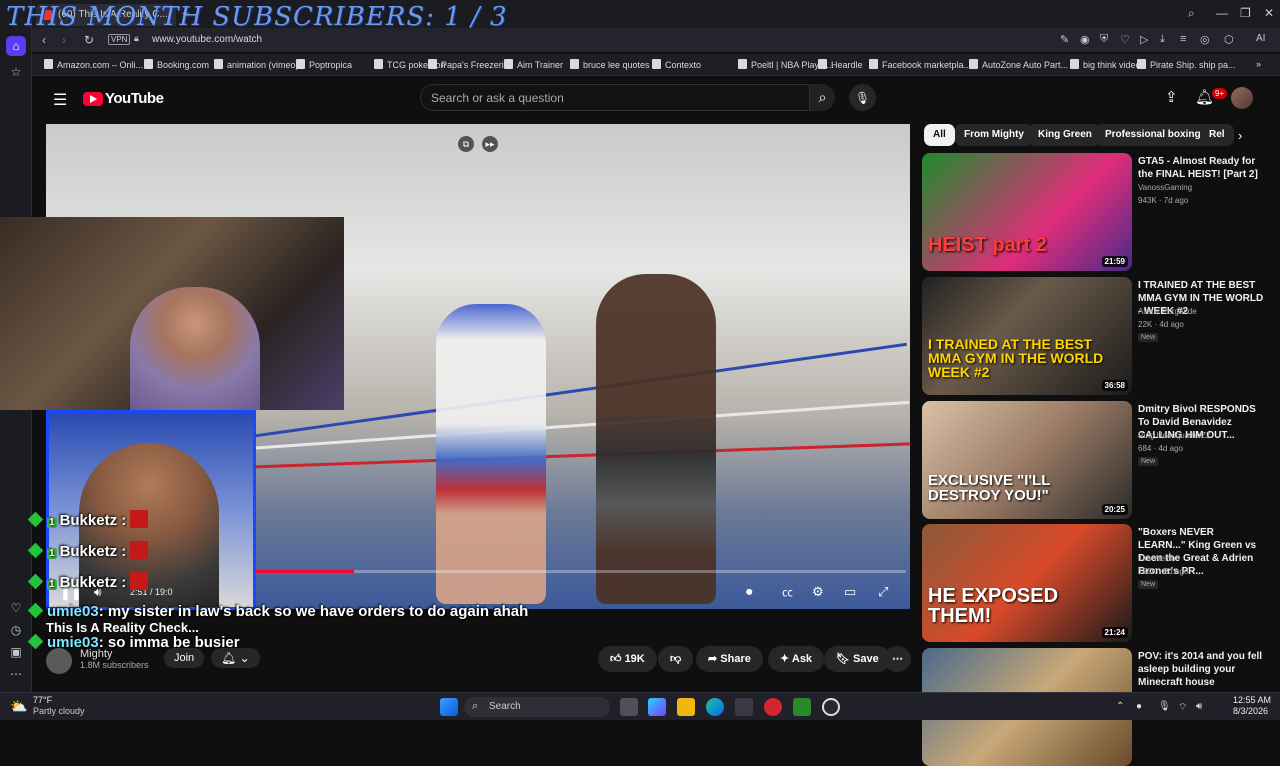  I want to click on filter-chip: King Green, so click(1065, 135).